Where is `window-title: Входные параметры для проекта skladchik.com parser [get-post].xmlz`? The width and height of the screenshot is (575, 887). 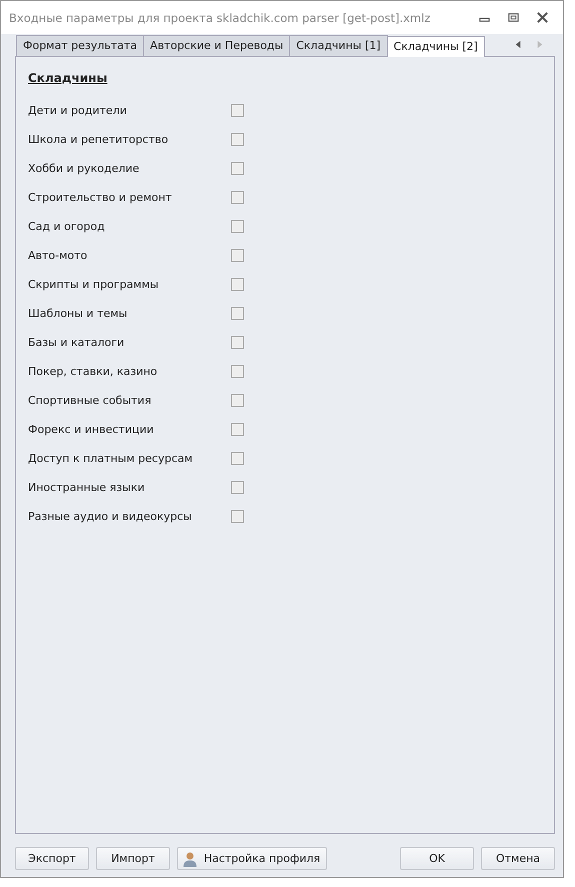 window-title: Входные параметры для проекта skladchik.com parser [get-post].xmlz is located at coordinates (220, 17).